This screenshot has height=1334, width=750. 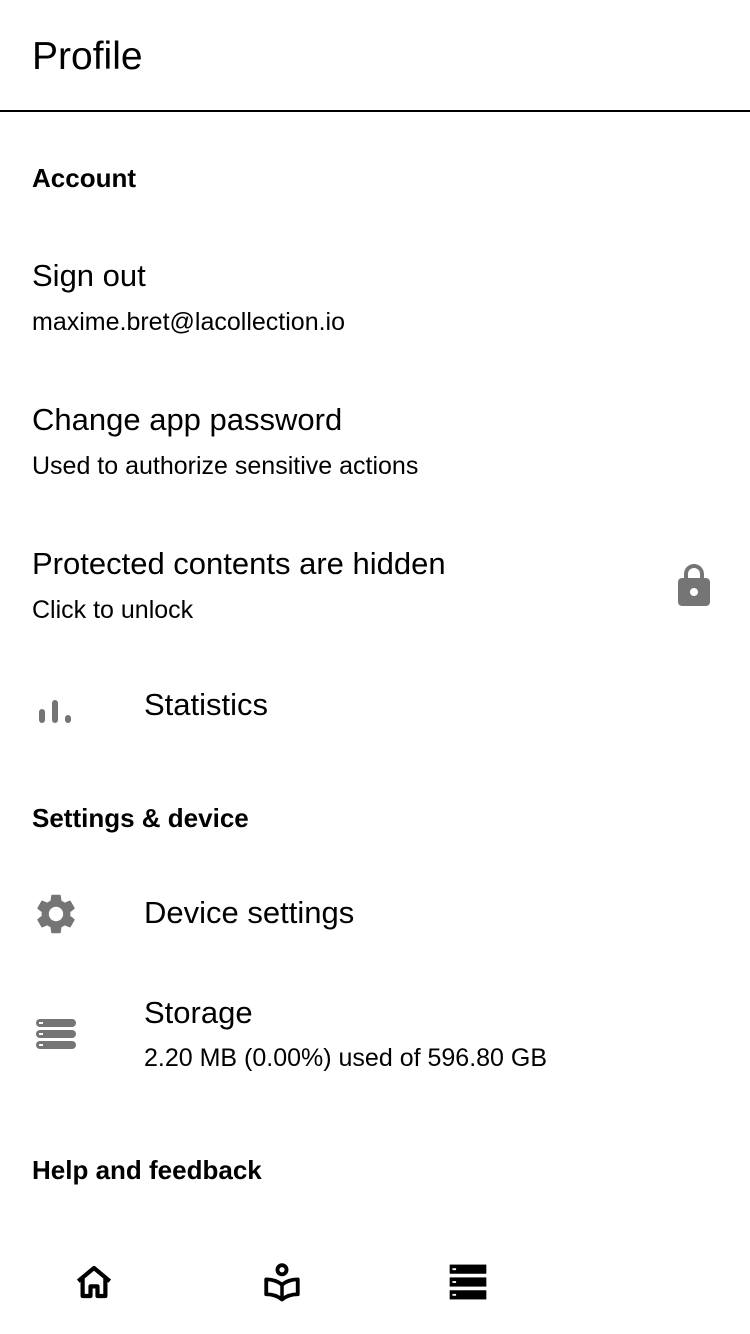 What do you see at coordinates (56, 914) in the screenshot?
I see `gear-icon` at bounding box center [56, 914].